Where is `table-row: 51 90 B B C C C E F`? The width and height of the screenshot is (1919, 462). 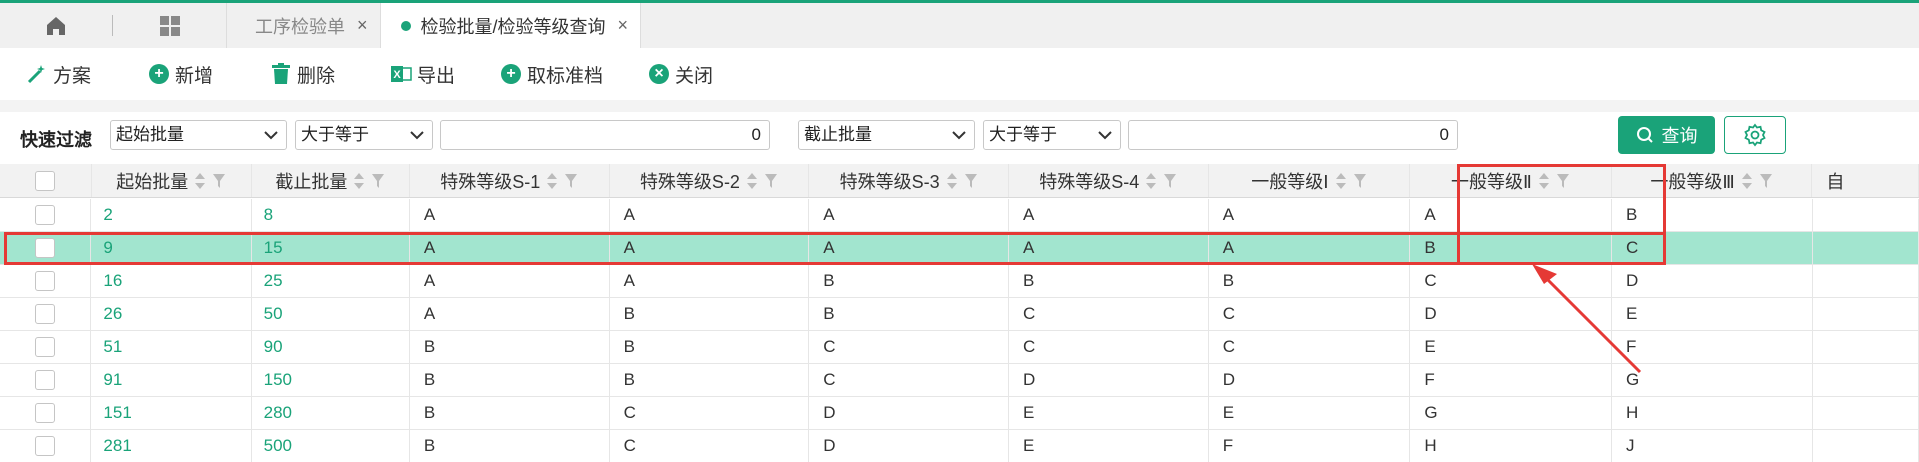 table-row: 51 90 B B C C C E F is located at coordinates (959, 347).